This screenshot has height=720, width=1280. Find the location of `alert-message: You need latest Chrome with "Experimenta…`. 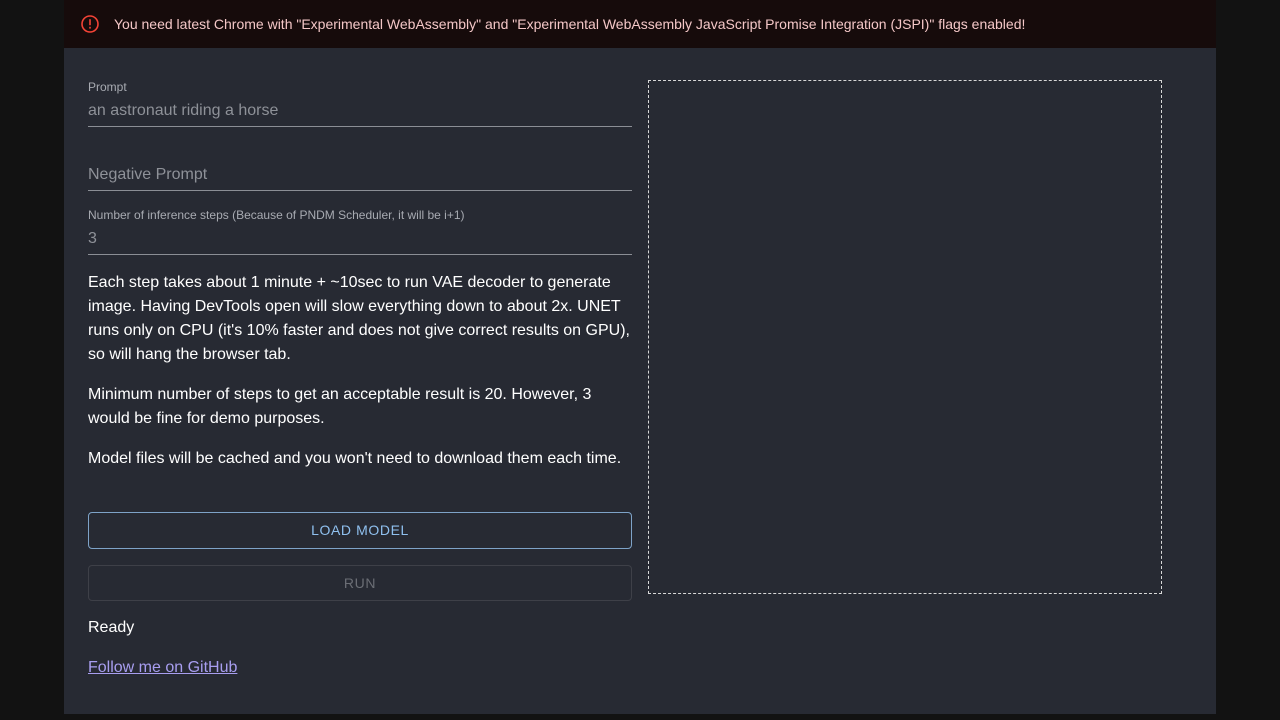

alert-message: You need latest Chrome with "Experimenta… is located at coordinates (570, 24).